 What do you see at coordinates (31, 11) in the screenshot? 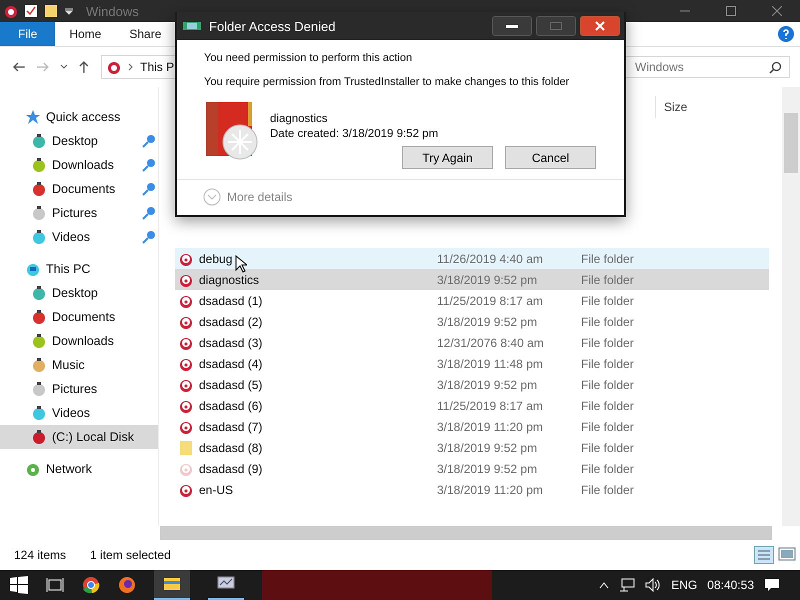
I see `checklist-icon` at bounding box center [31, 11].